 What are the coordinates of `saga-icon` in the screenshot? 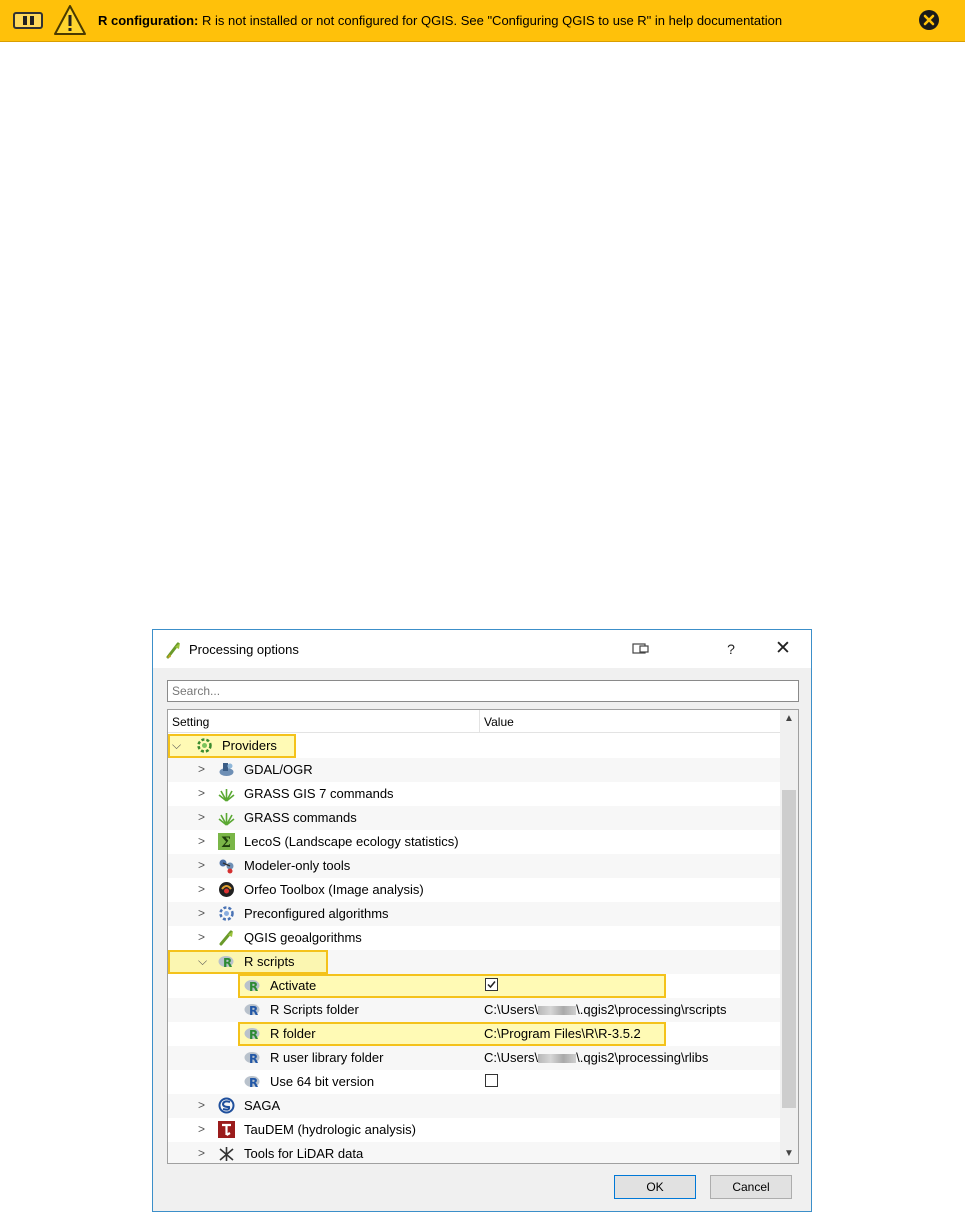 It's located at (226, 1105).